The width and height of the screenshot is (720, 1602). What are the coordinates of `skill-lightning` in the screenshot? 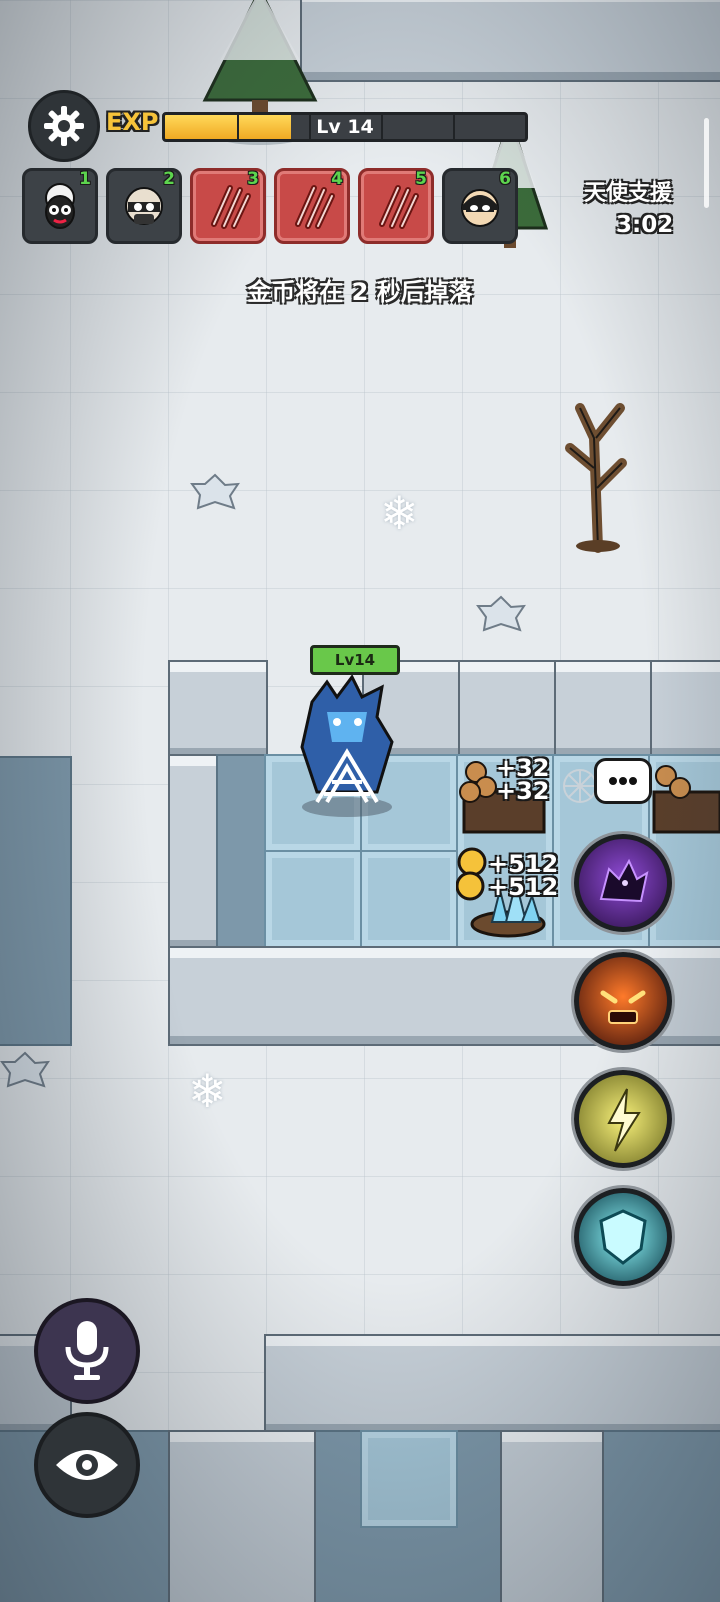 It's located at (623, 1119).